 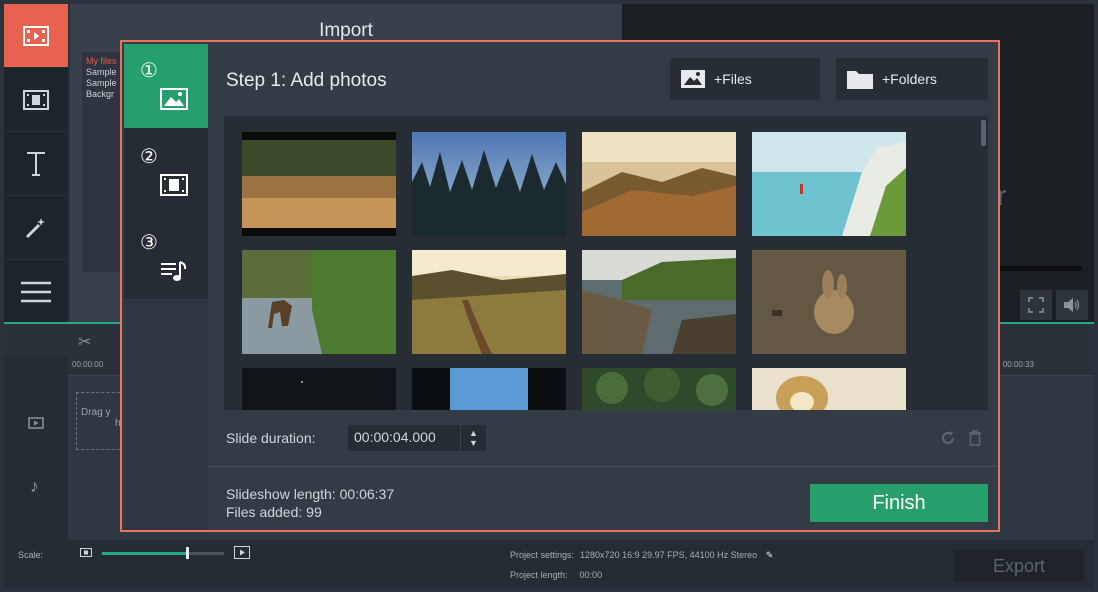 I want to click on wizard-steps: ① ② ③, so click(x=166, y=171).